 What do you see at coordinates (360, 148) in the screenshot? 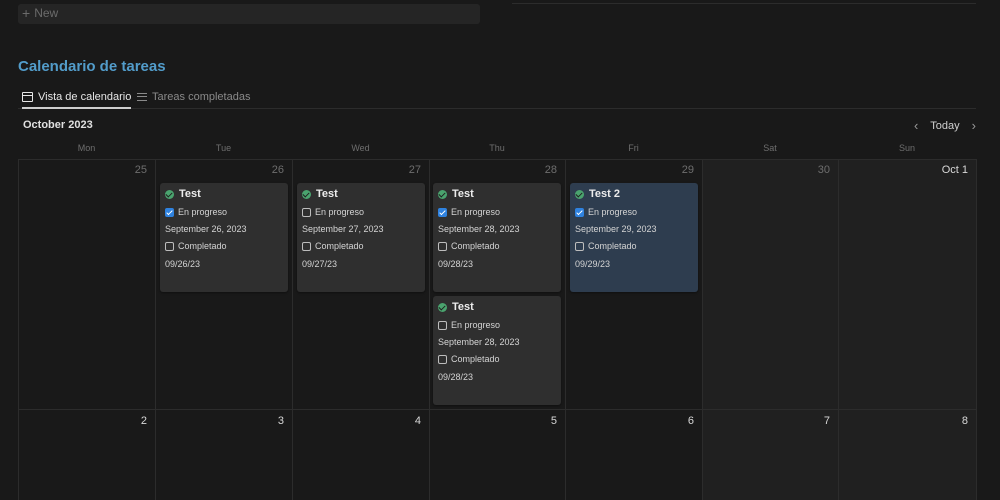
I see `weekday-header: Wed` at bounding box center [360, 148].